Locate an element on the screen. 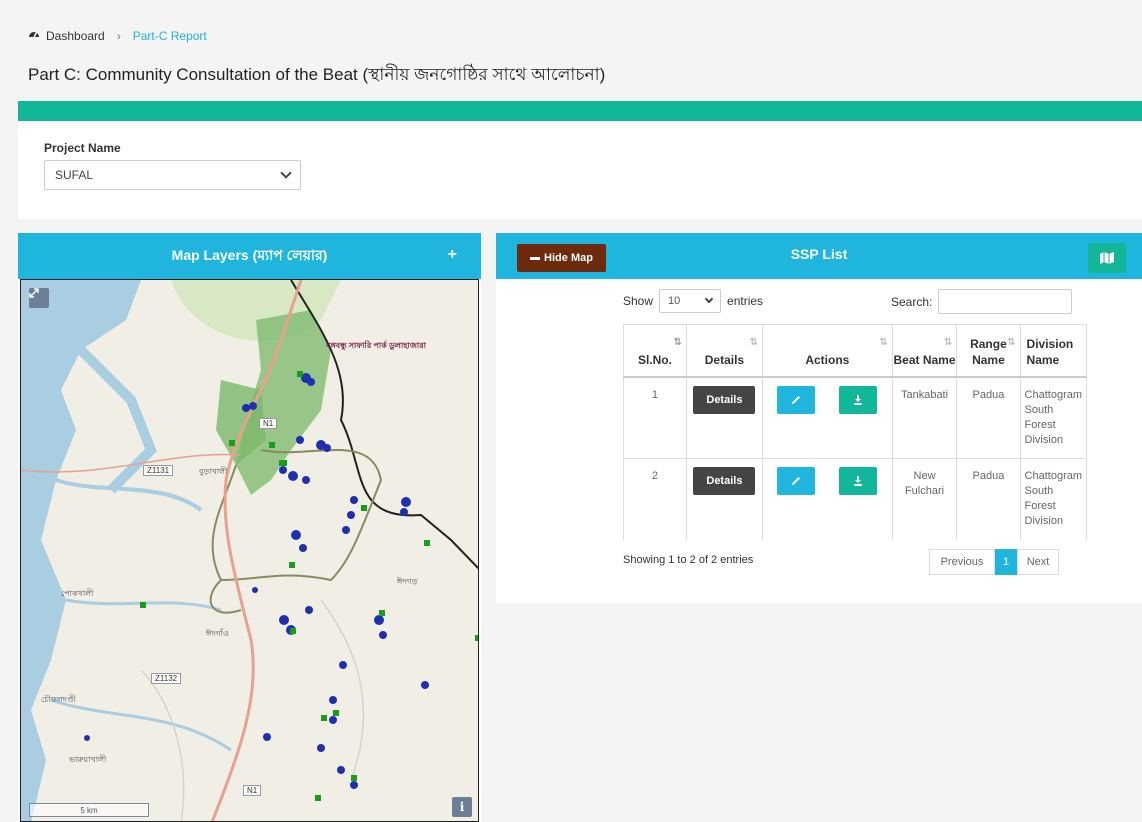 This screenshot has height=822, width=1142. column-header-actions: ⇅ Actions is located at coordinates (827, 351).